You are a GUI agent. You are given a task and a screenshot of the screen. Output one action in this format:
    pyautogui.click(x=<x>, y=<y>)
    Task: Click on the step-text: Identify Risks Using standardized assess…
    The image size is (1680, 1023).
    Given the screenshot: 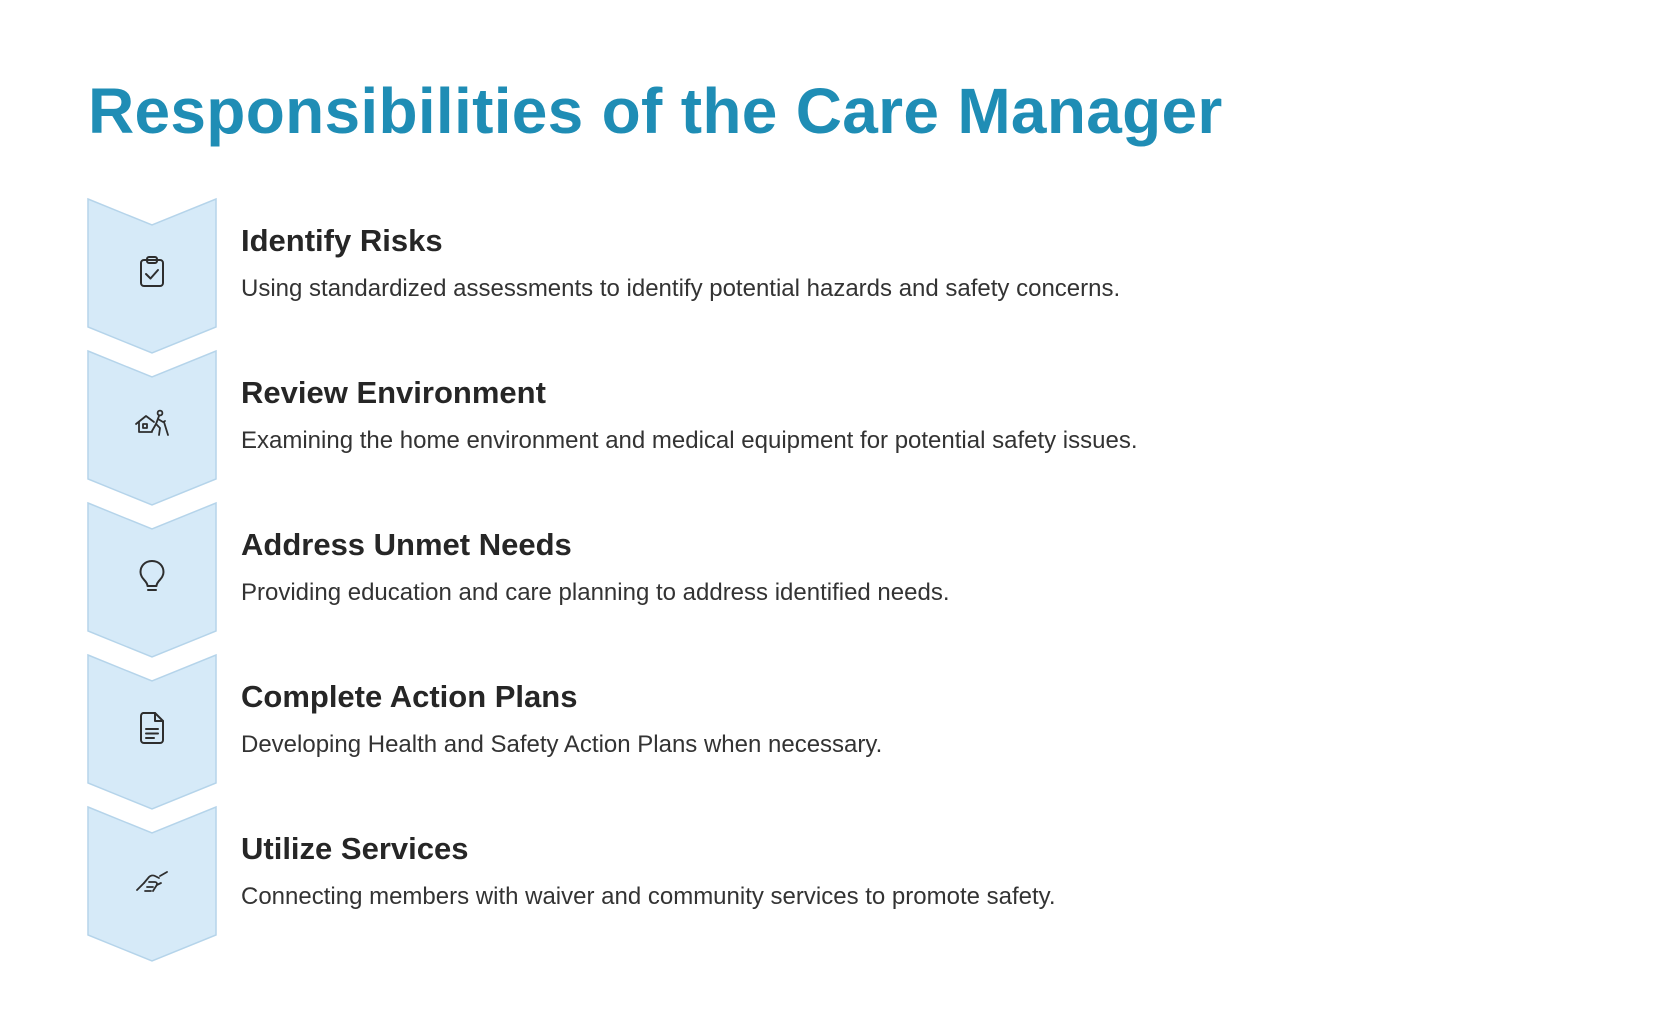 What is the action you would take?
    pyautogui.click(x=841, y=263)
    